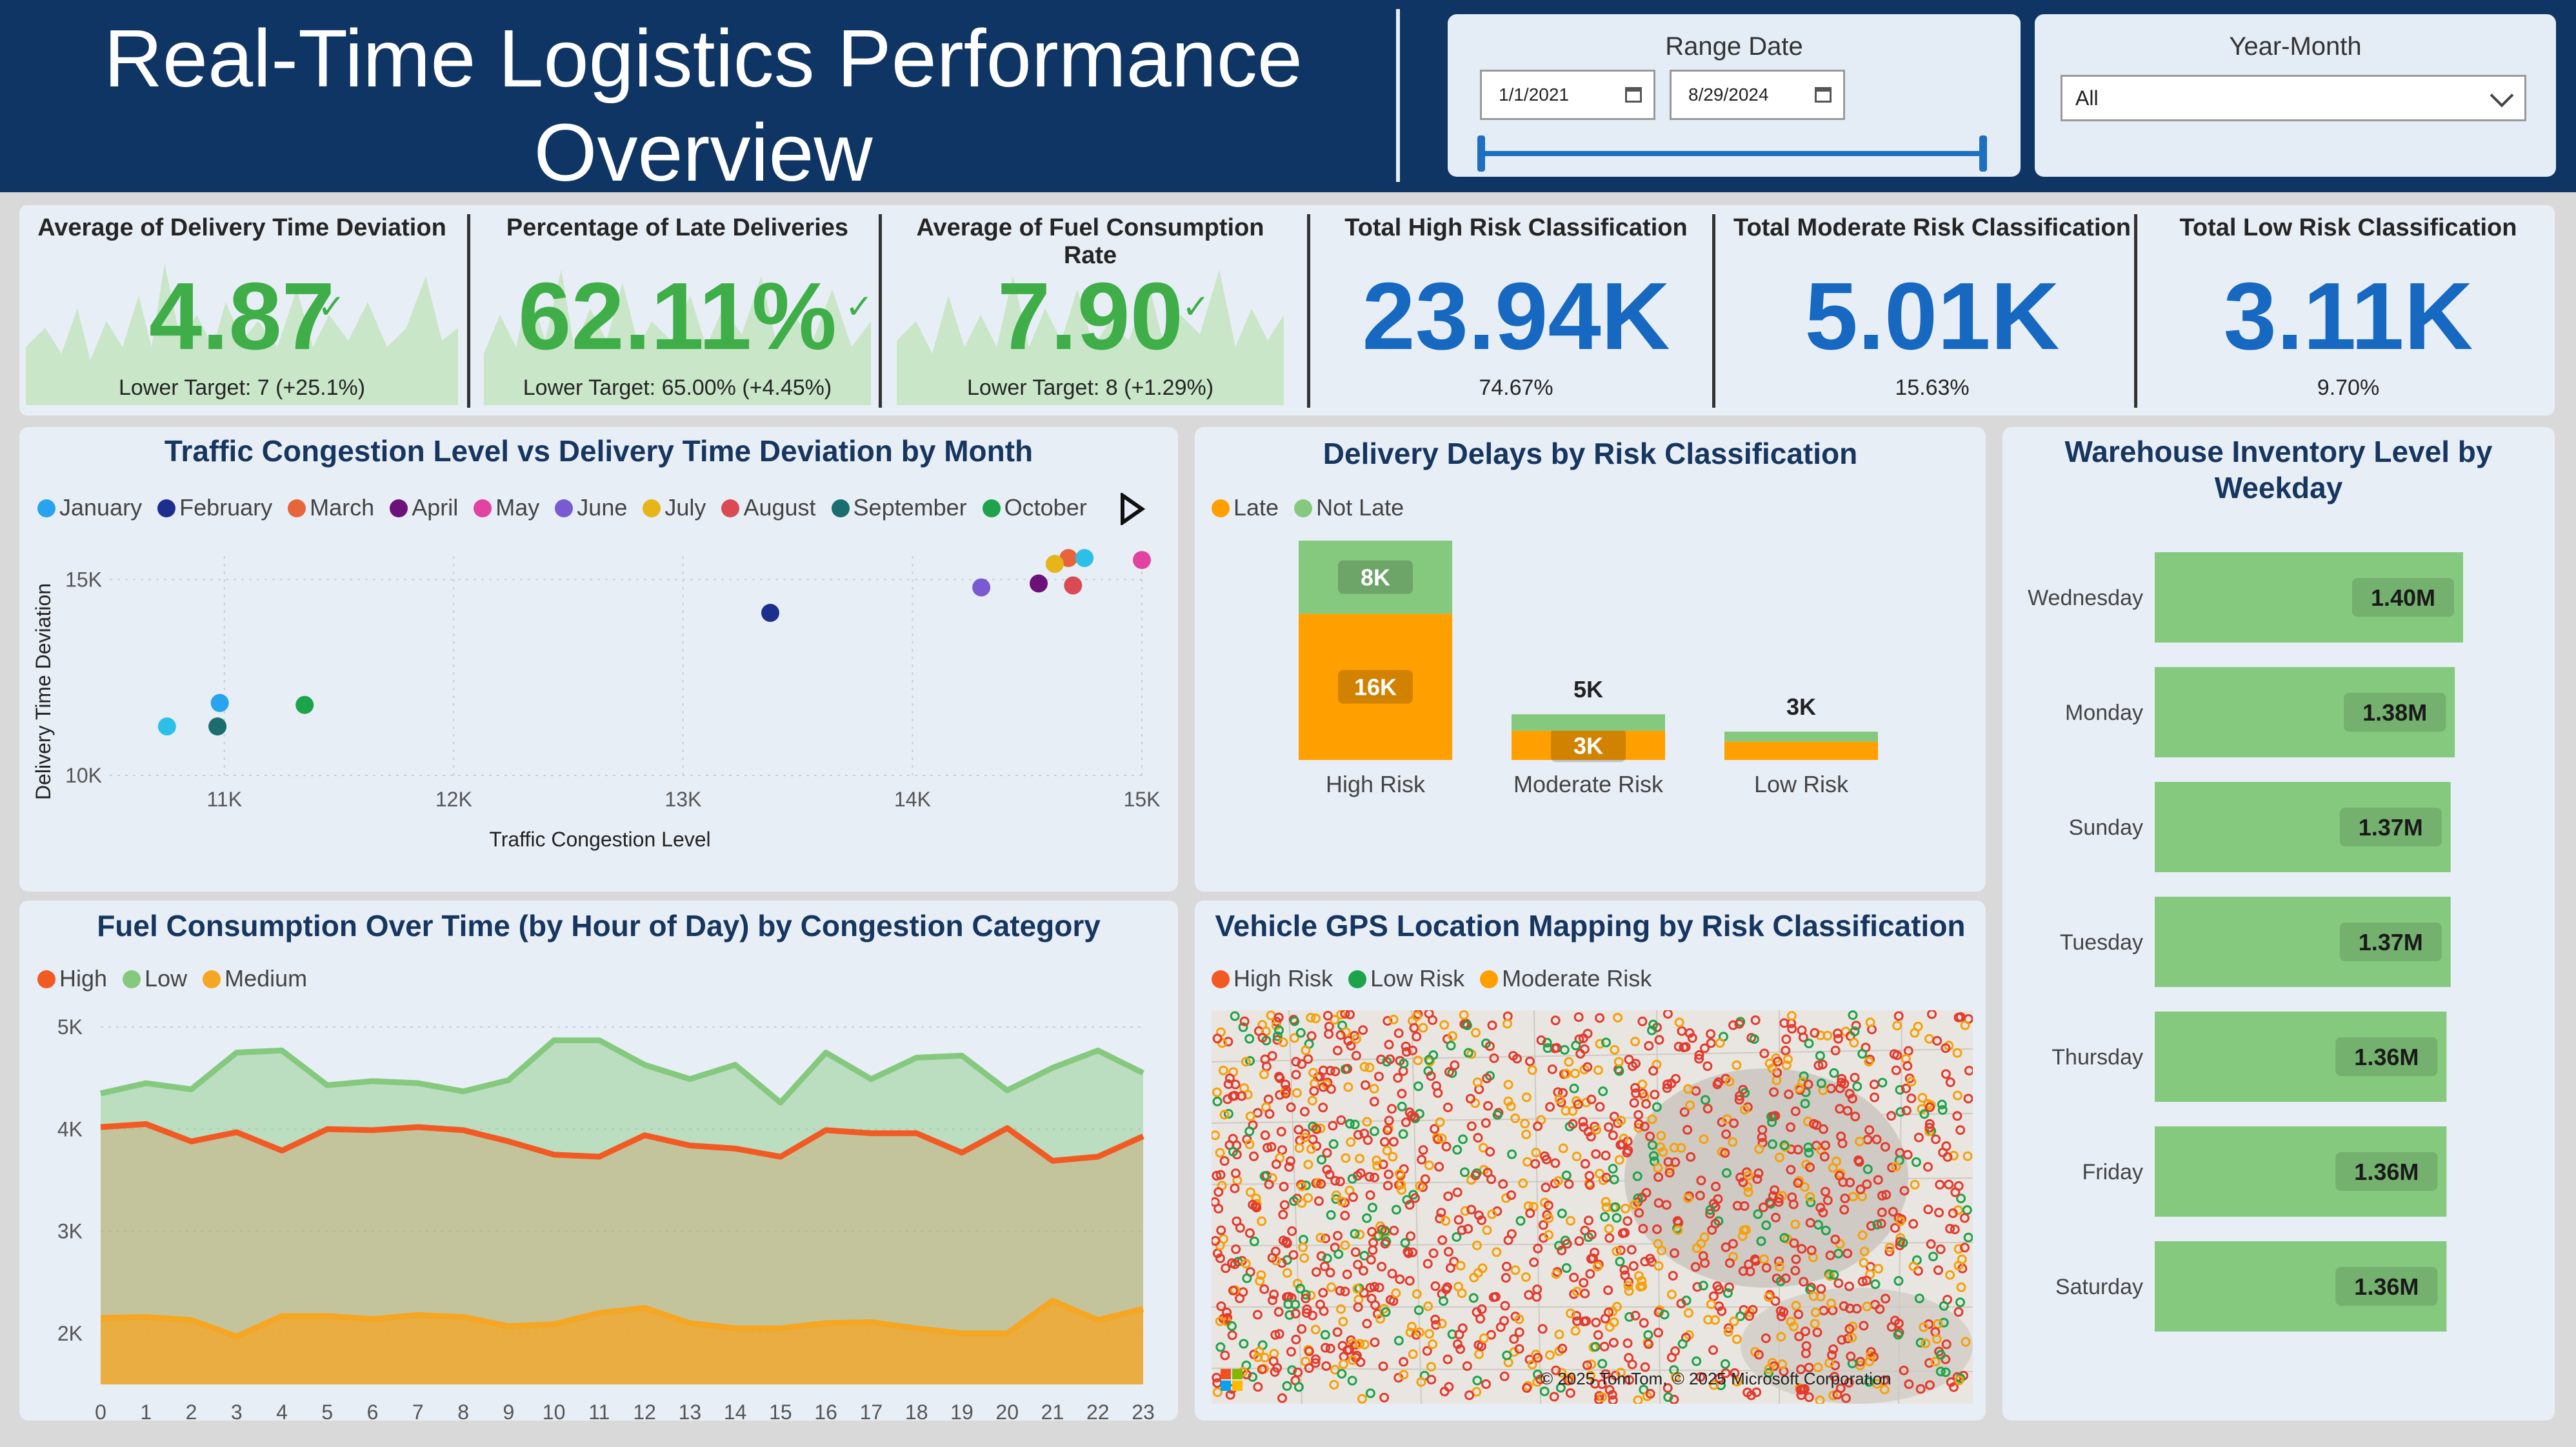  I want to click on x-tick-label: 23, so click(1143, 1411).